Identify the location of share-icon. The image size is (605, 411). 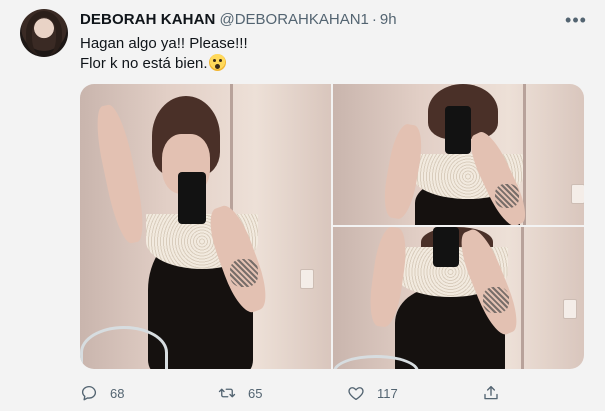
(491, 392).